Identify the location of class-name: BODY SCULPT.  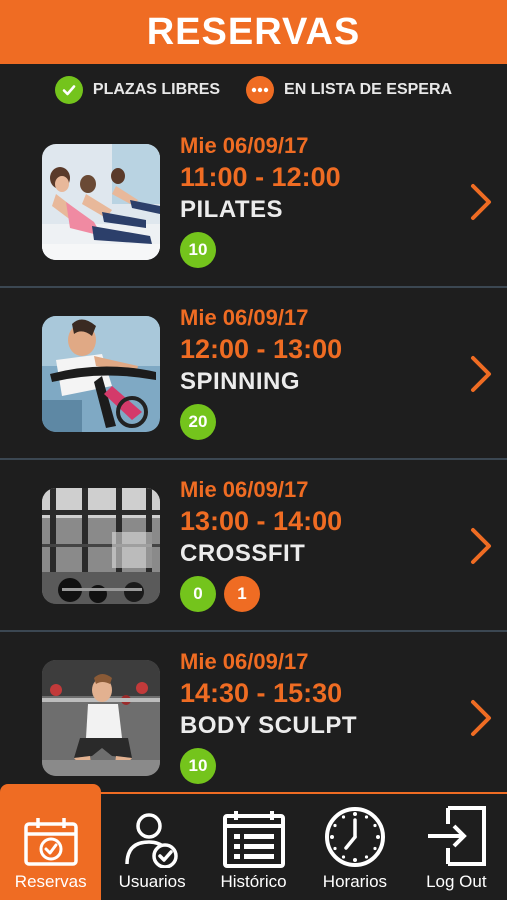
(269, 725).